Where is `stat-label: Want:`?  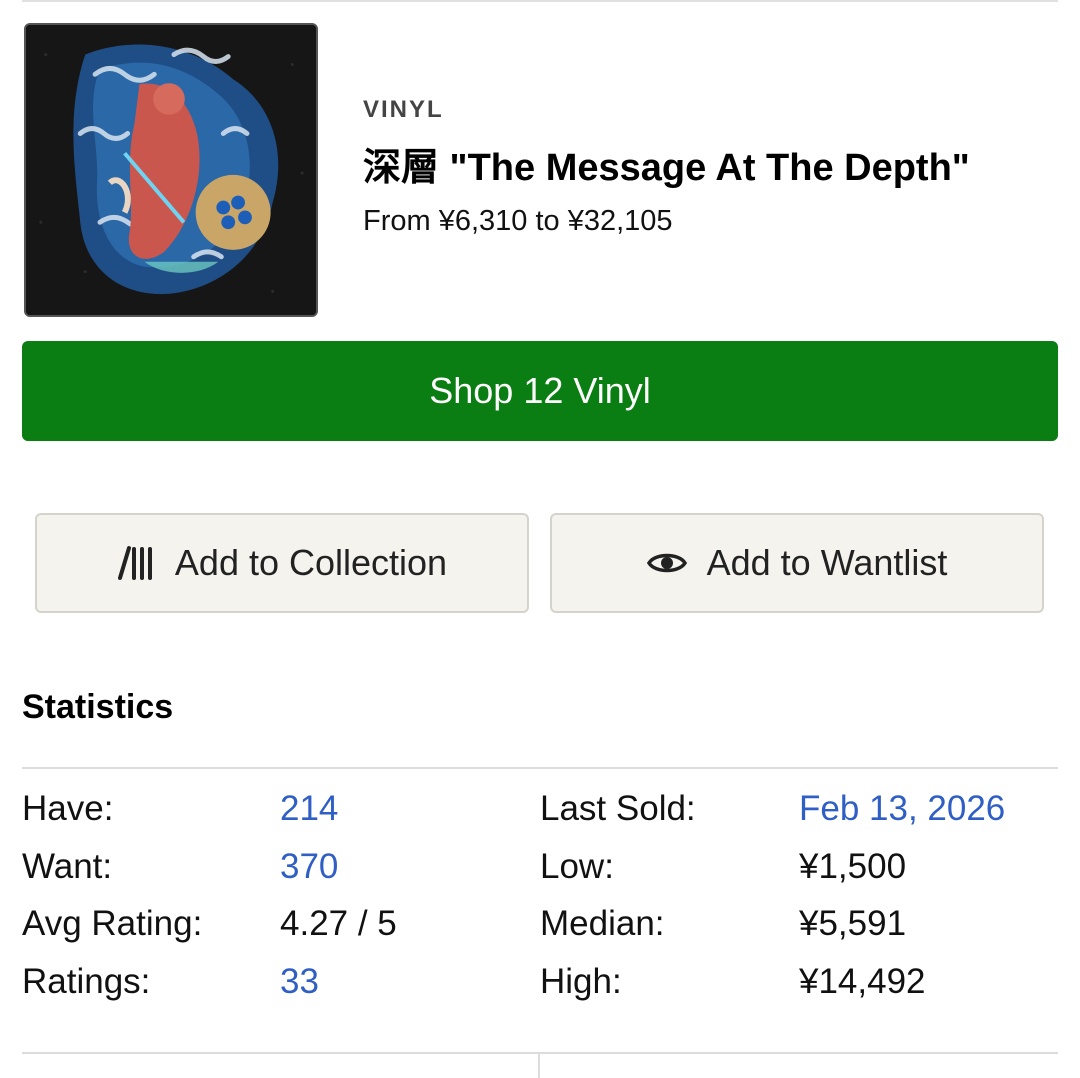
stat-label: Want: is located at coordinates (67, 866).